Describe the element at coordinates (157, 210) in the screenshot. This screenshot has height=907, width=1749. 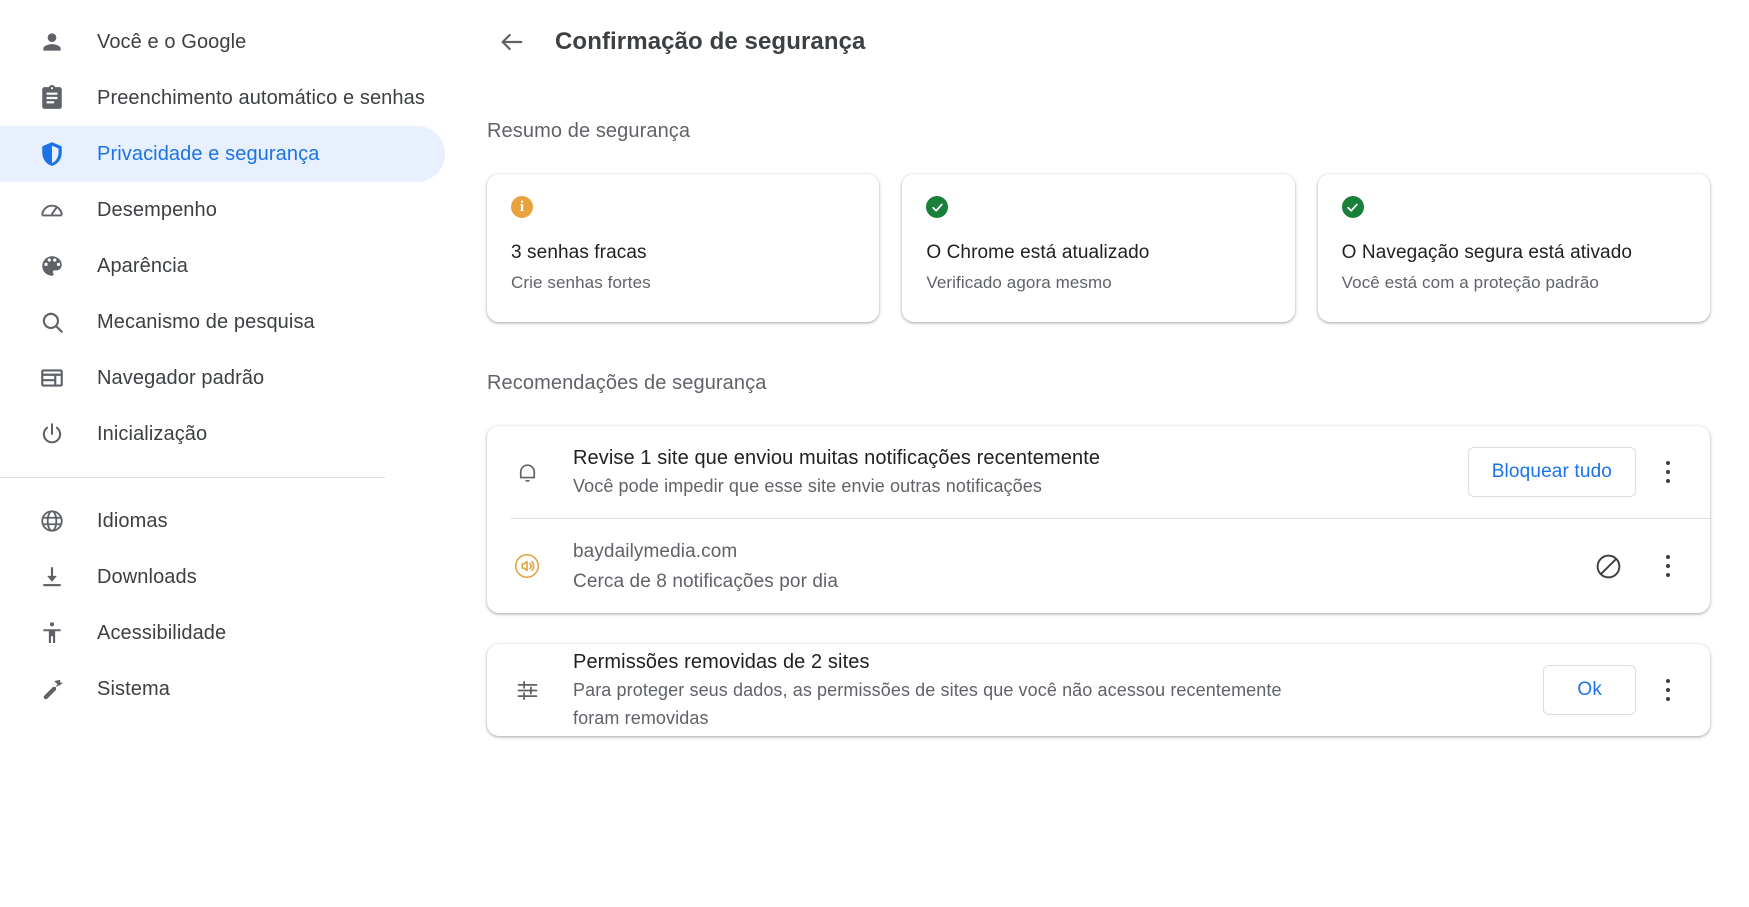
I see `sidebar-item-label: Desempenho` at that location.